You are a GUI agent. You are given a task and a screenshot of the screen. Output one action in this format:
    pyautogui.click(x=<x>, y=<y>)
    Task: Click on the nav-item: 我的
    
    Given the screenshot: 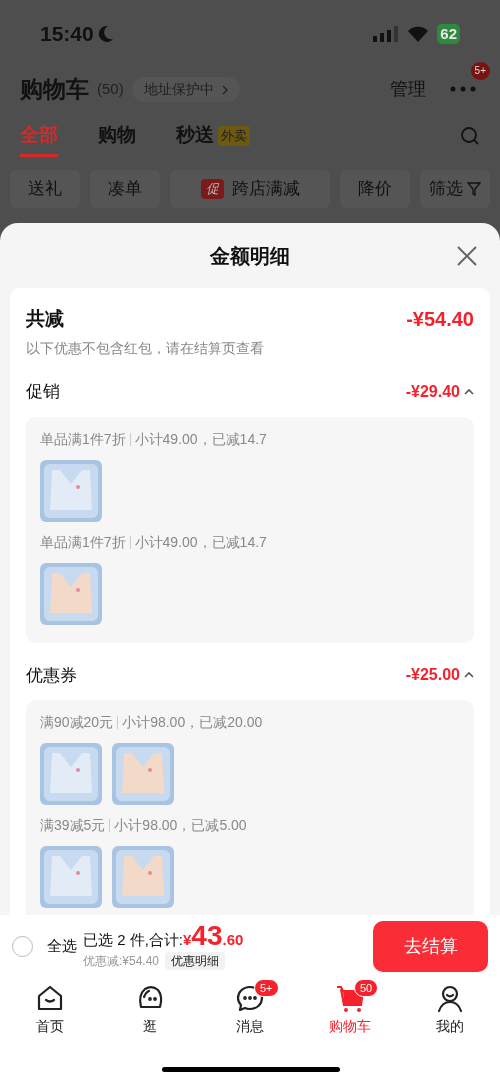 What is the action you would take?
    pyautogui.click(x=450, y=1010)
    